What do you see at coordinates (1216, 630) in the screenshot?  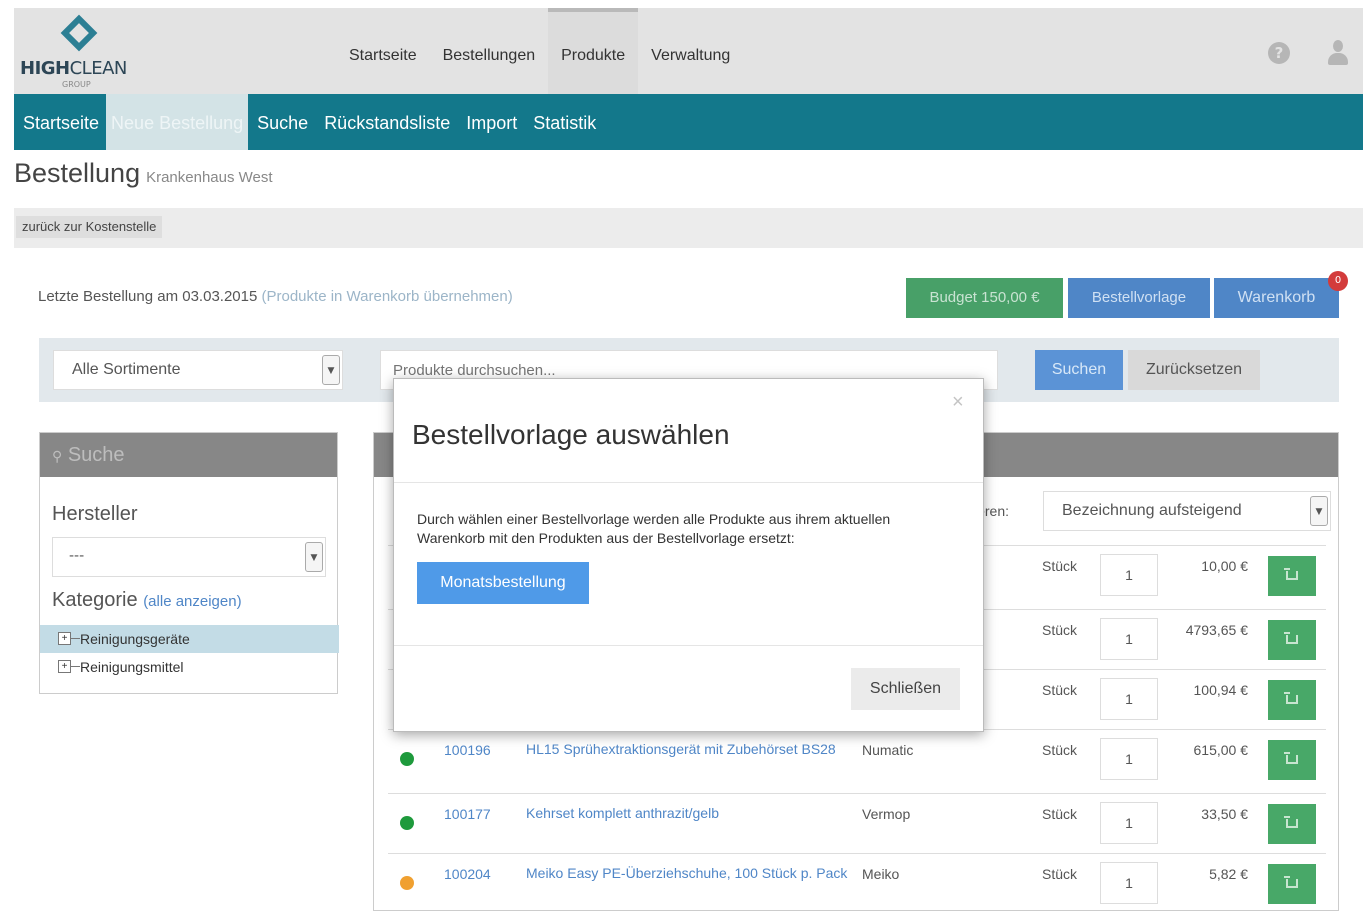 I see `price: 4793,65 €` at bounding box center [1216, 630].